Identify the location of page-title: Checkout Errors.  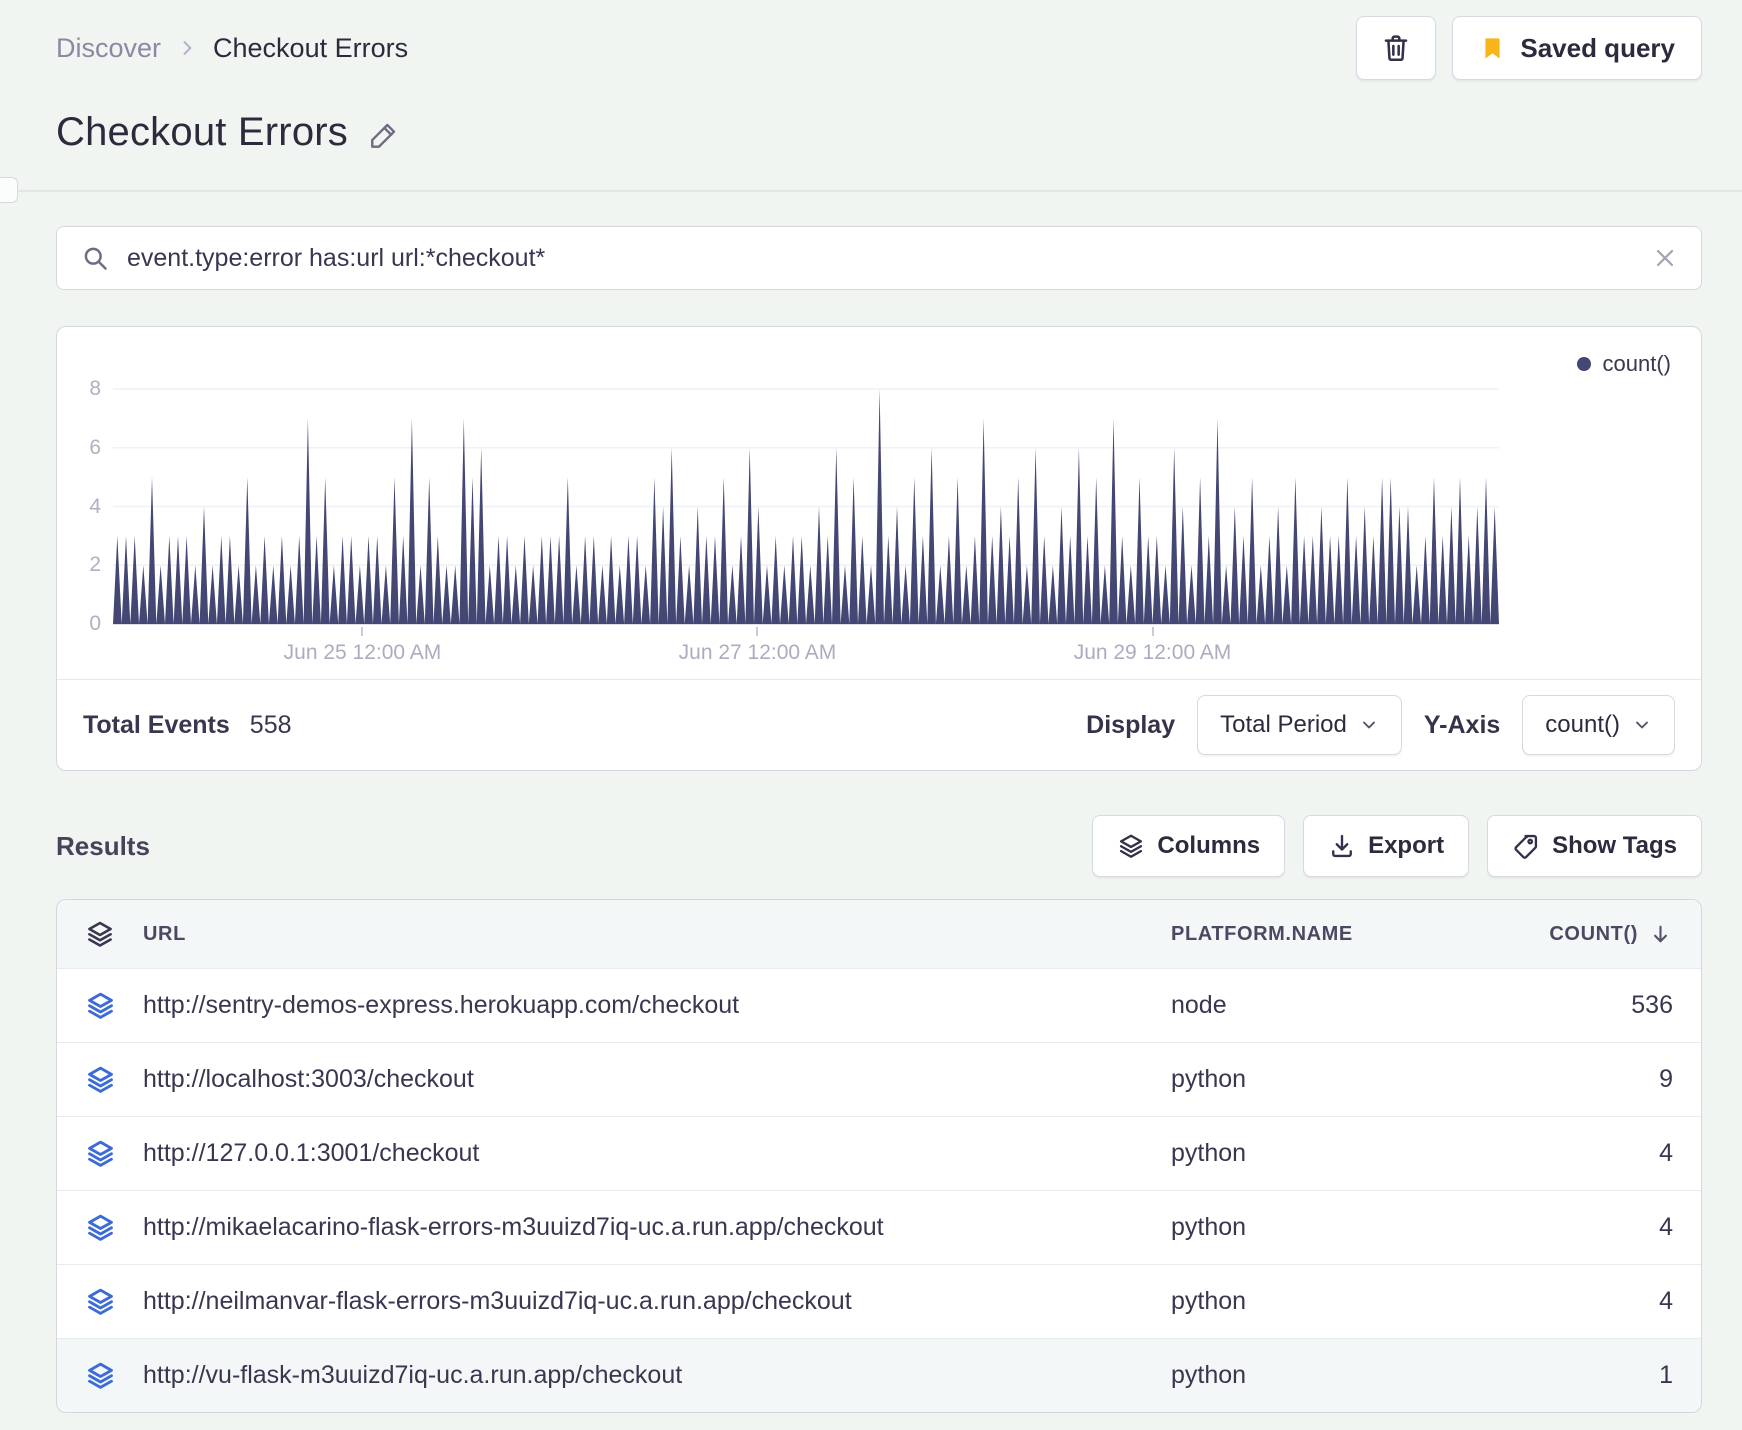
(202, 131).